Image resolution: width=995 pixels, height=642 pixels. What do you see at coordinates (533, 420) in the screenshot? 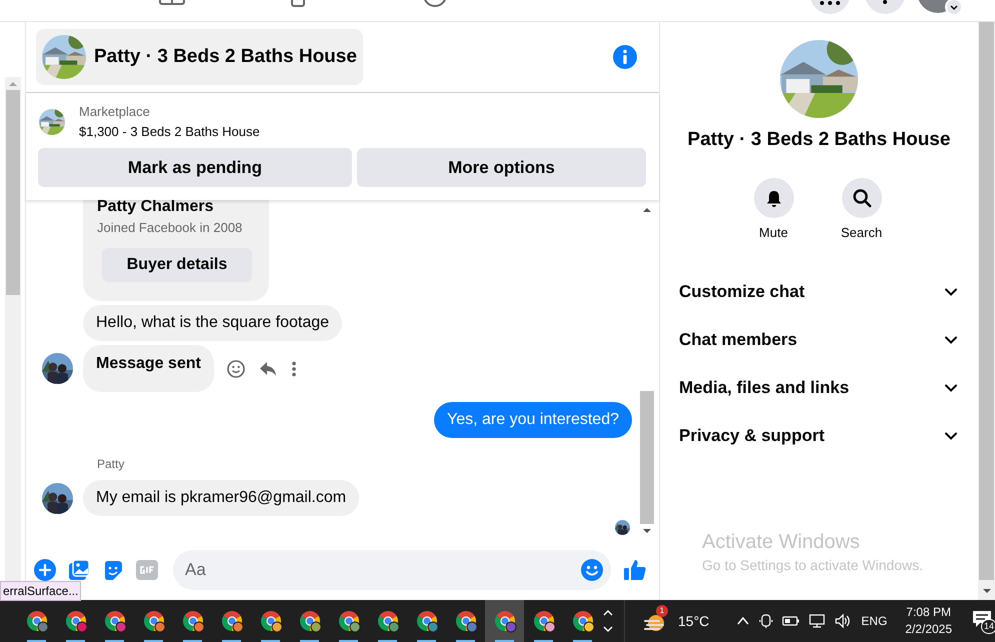
I see `message-bubble: Yes, are you interested?` at bounding box center [533, 420].